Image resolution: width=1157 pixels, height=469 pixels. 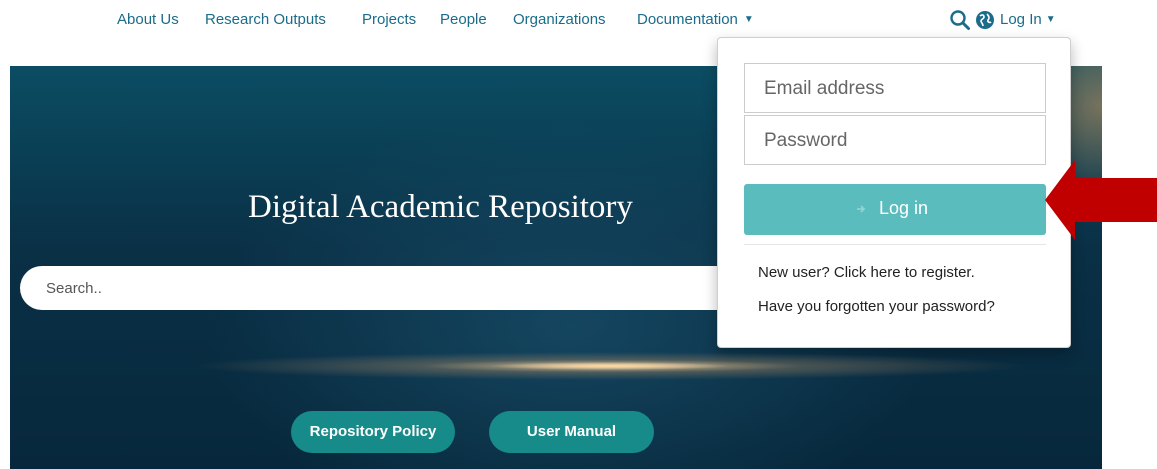 I want to click on forgot-password-link: Have you forgotten your password?, so click(x=876, y=306).